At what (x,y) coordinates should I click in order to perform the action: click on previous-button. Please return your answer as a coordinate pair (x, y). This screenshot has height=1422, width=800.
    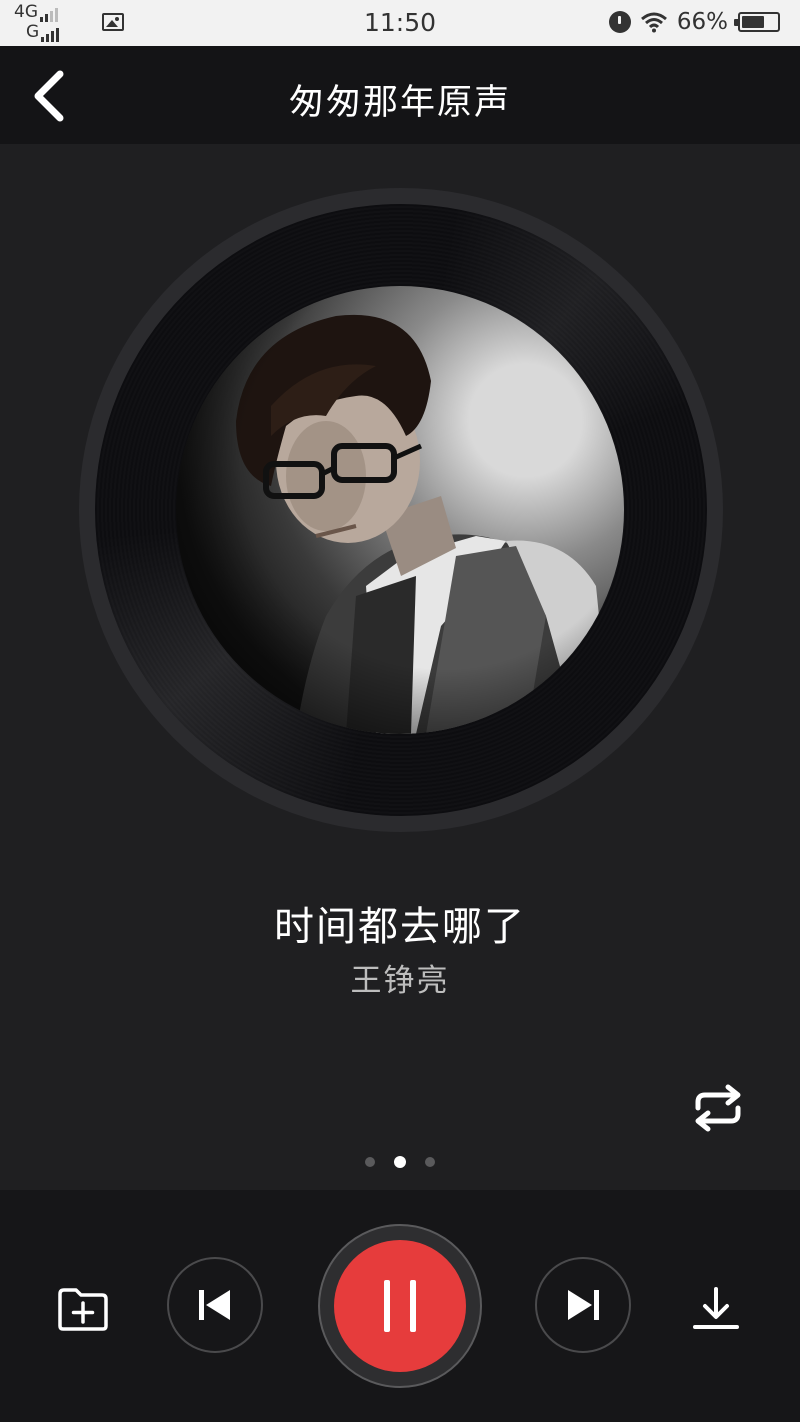
    Looking at the image, I should click on (215, 1305).